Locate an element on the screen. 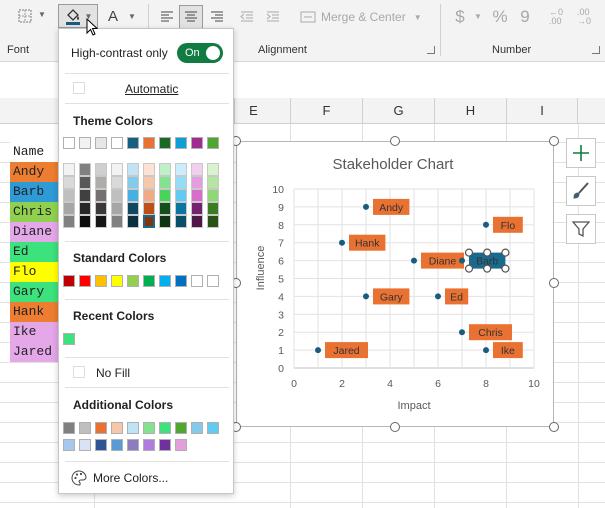  name-cell: Ed is located at coordinates (35, 252).